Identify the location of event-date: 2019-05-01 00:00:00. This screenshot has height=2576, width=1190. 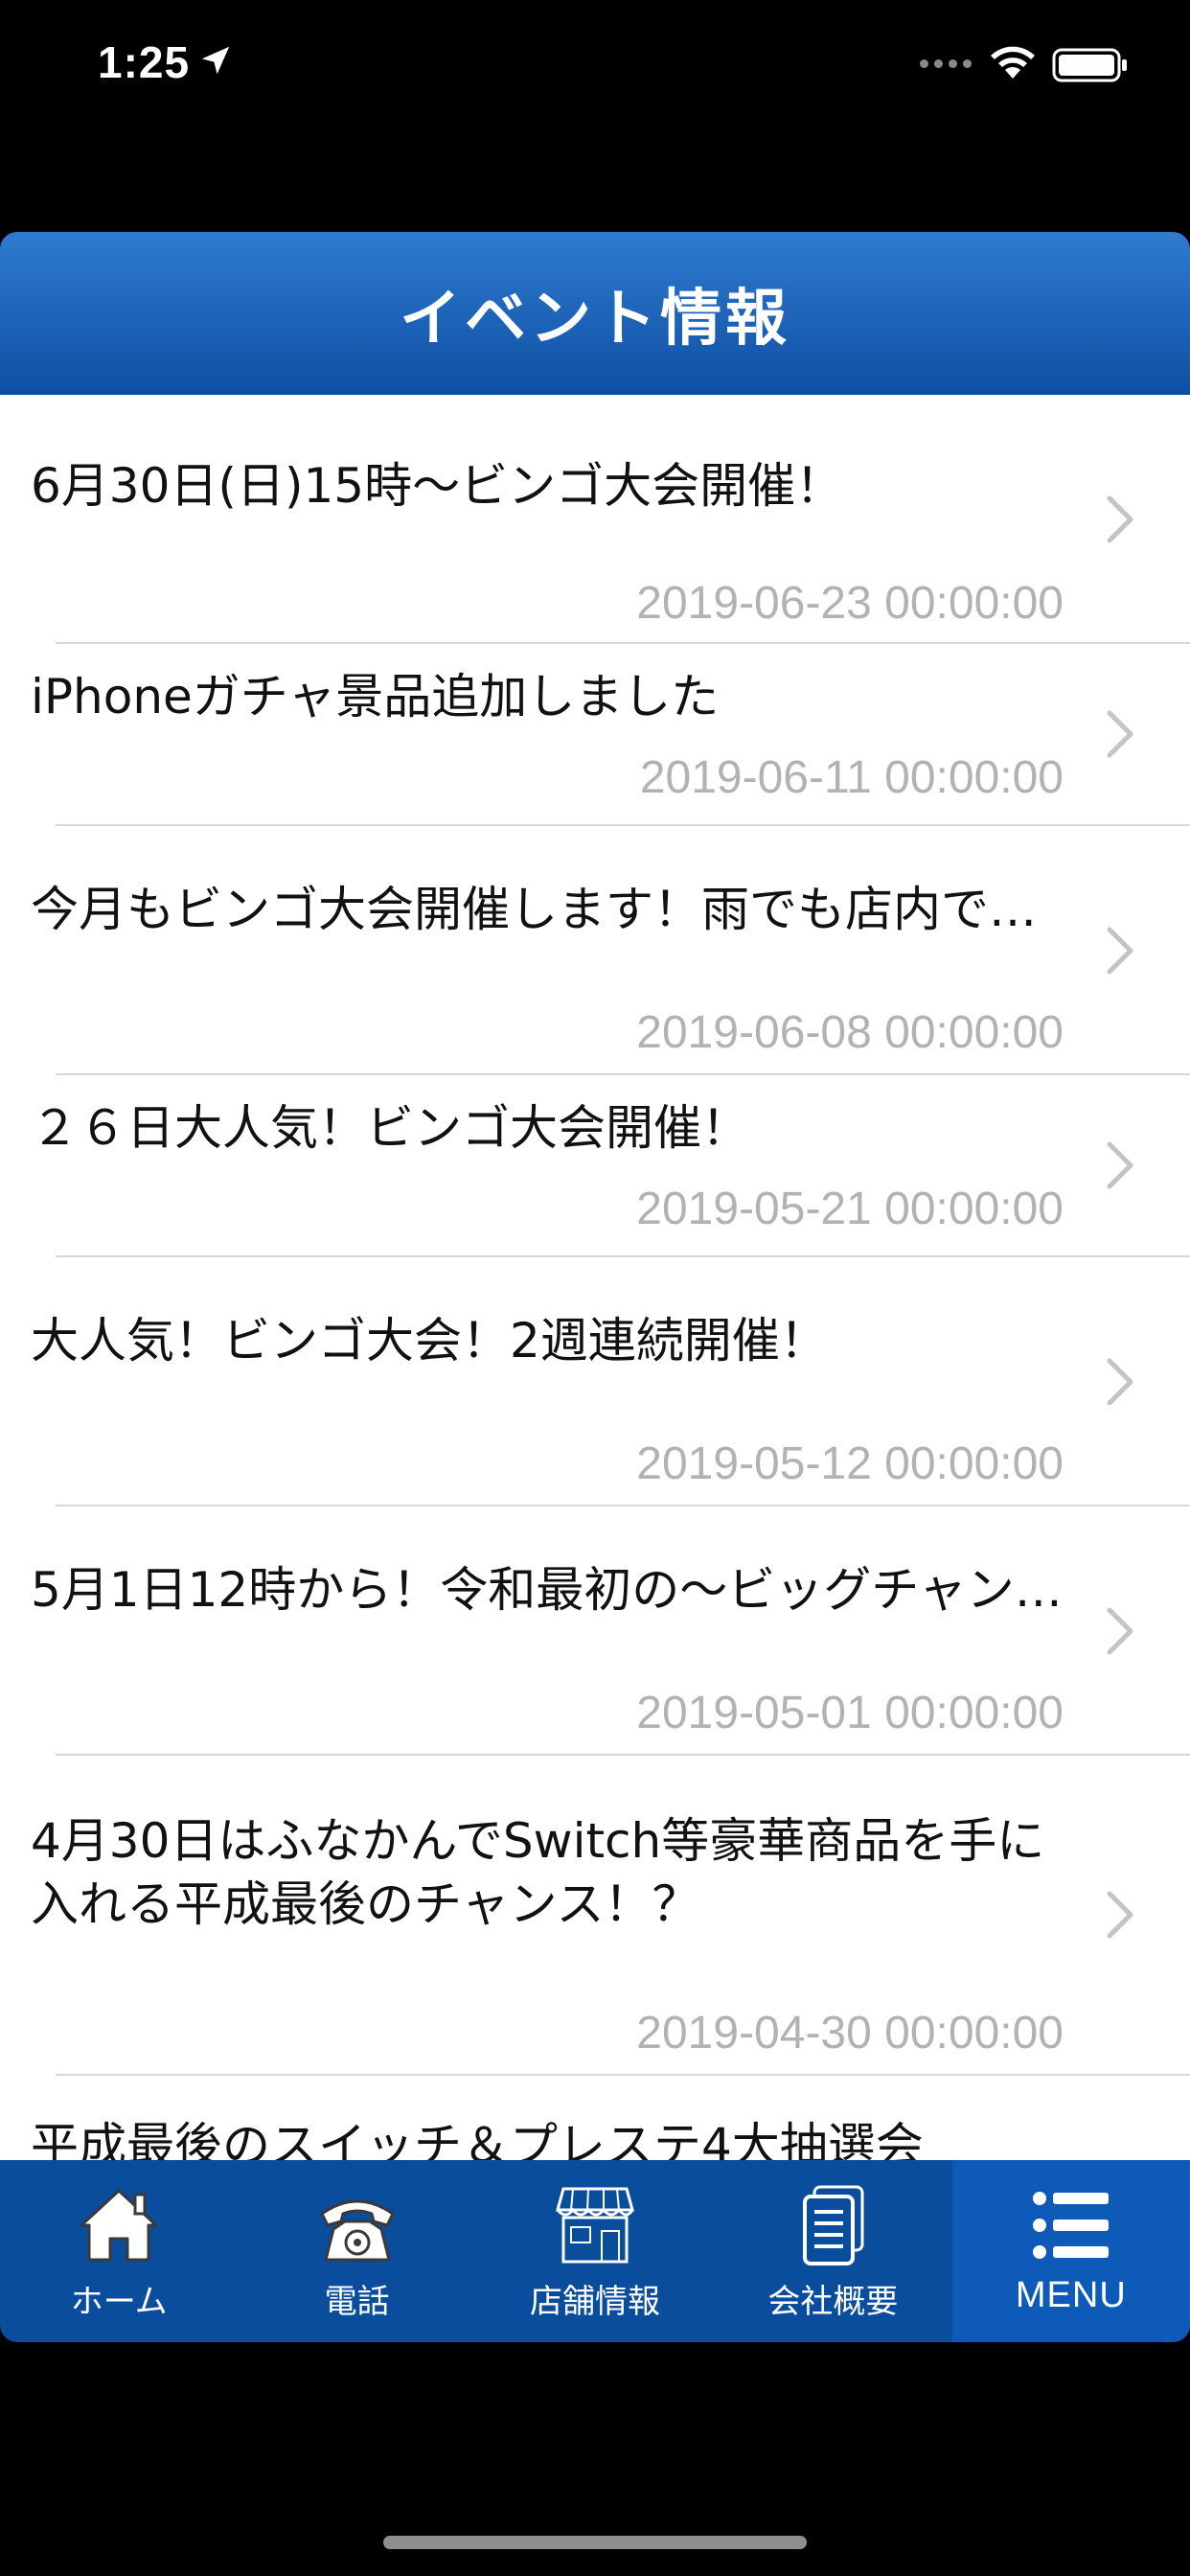
(850, 1713).